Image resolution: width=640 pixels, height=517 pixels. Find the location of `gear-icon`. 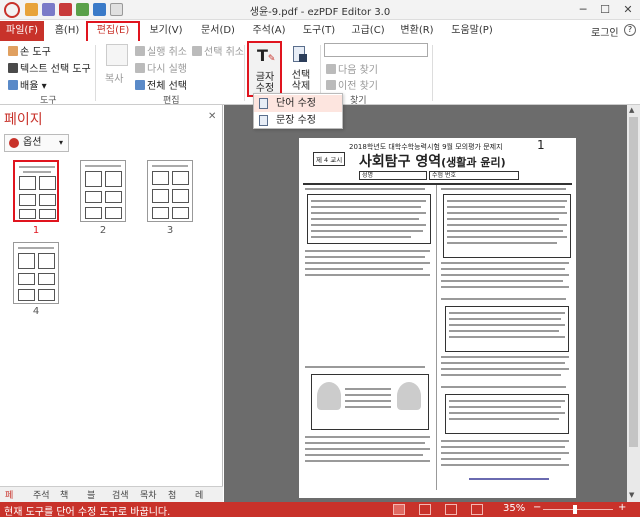

gear-icon is located at coordinates (14, 143).